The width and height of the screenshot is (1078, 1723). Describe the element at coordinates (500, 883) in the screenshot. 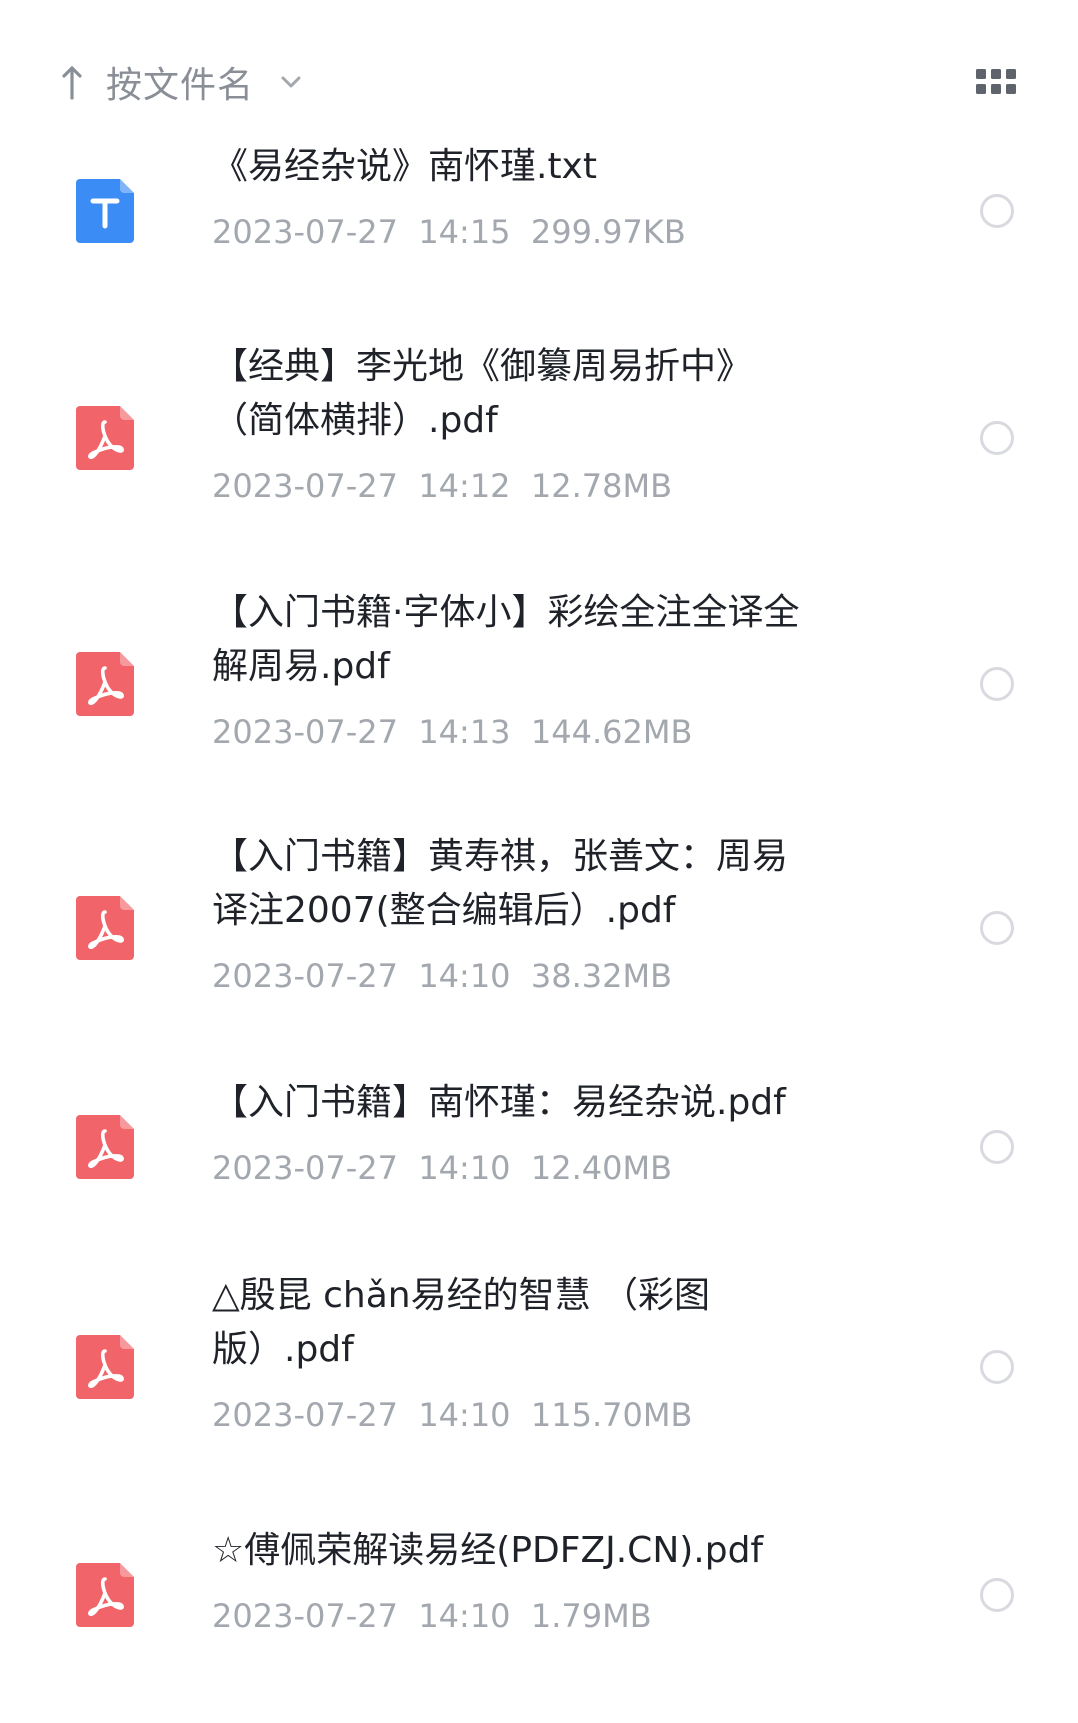

I see `file-name: 【入门书籍】黄寿祺，张善文：周易 译注2007(整合编辑后）.pdf` at that location.